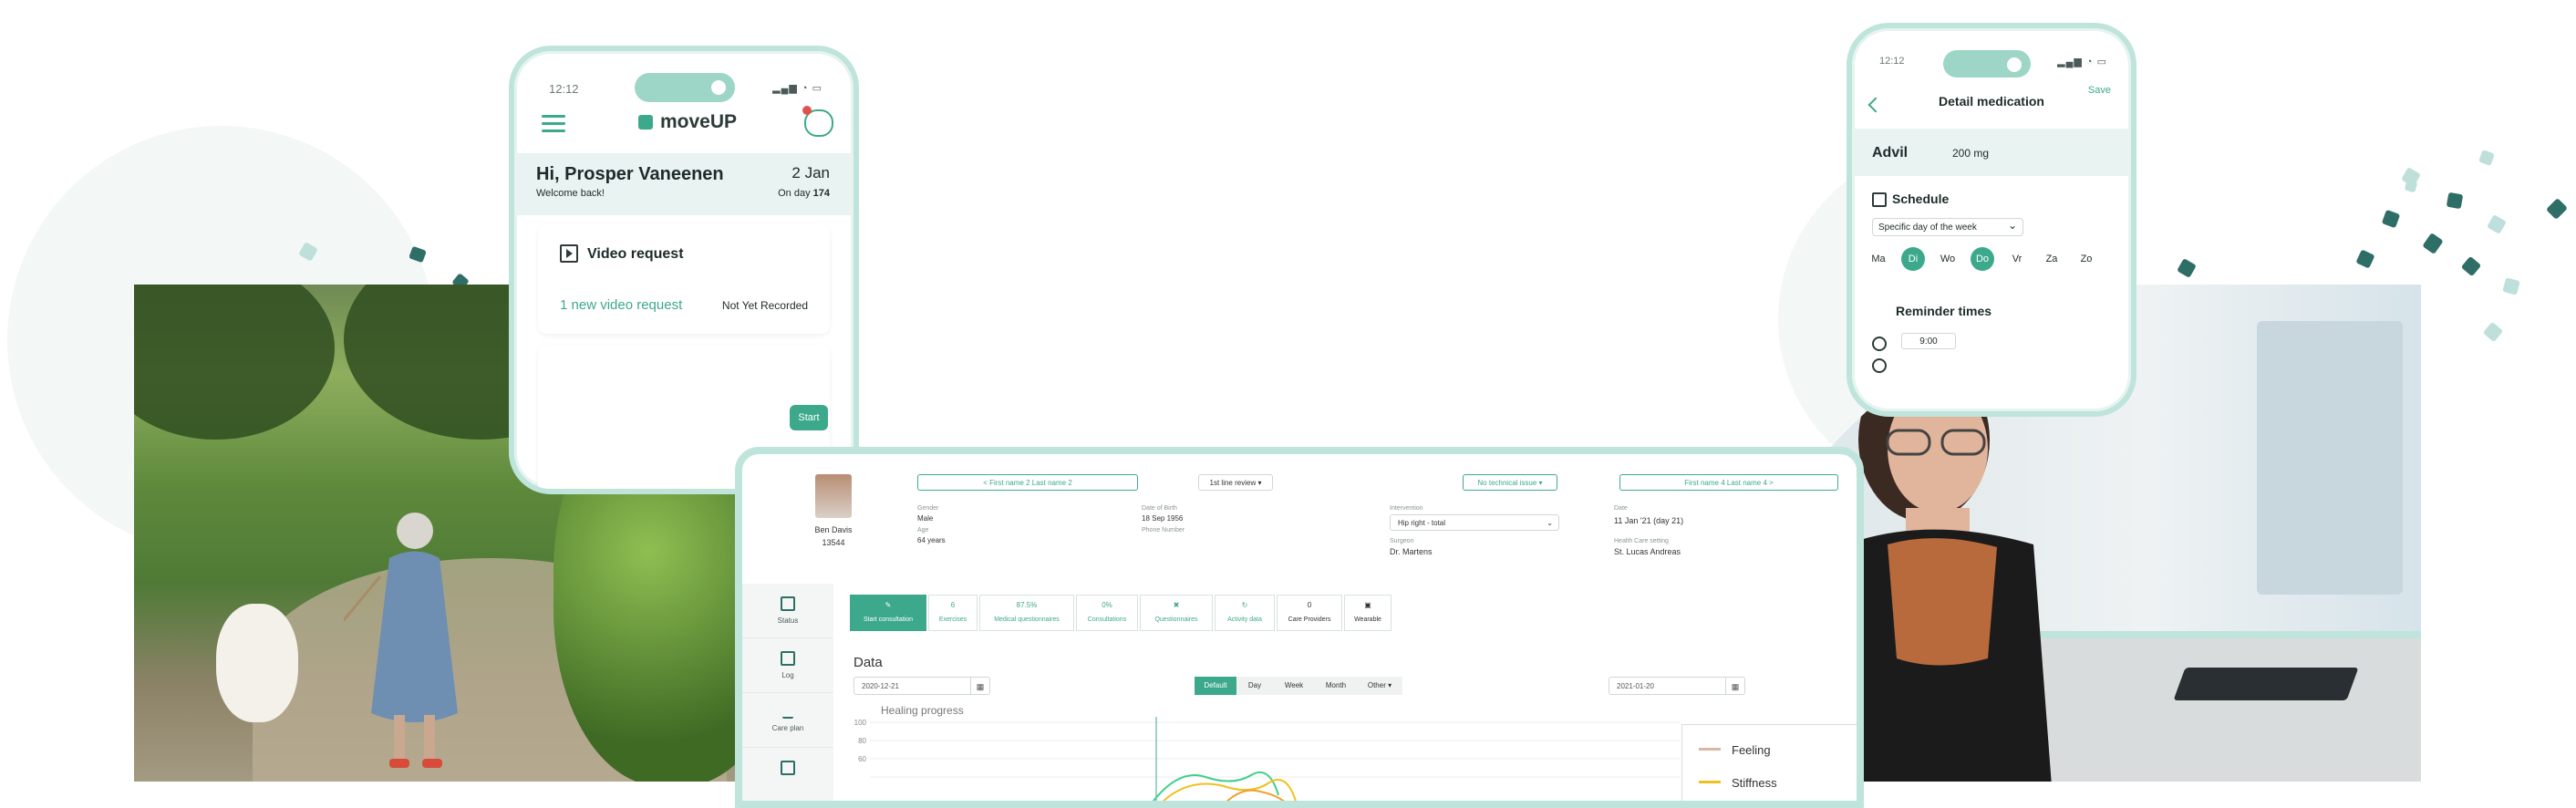 The image size is (2576, 808). What do you see at coordinates (833, 496) in the screenshot?
I see `patient-photo` at bounding box center [833, 496].